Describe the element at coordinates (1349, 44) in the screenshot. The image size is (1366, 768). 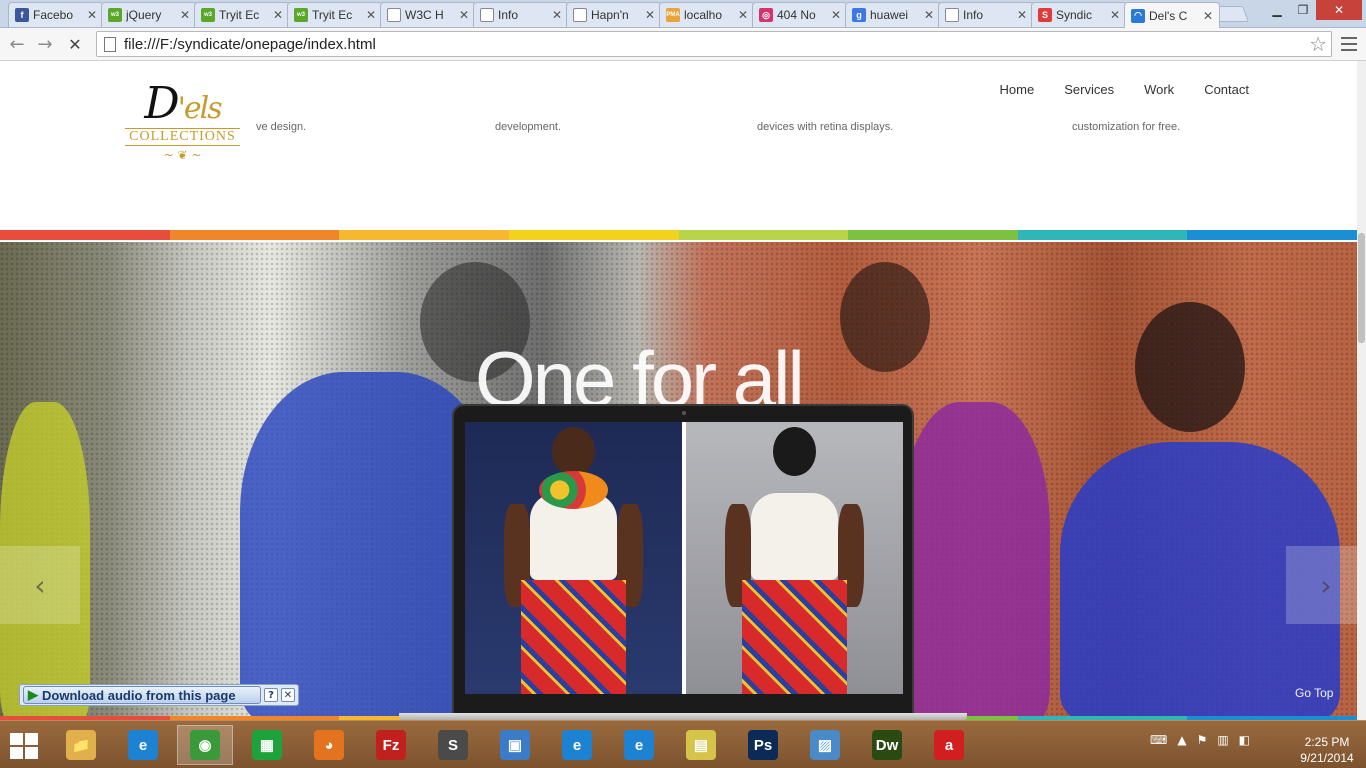
I see `chrome-menu-icon` at that location.